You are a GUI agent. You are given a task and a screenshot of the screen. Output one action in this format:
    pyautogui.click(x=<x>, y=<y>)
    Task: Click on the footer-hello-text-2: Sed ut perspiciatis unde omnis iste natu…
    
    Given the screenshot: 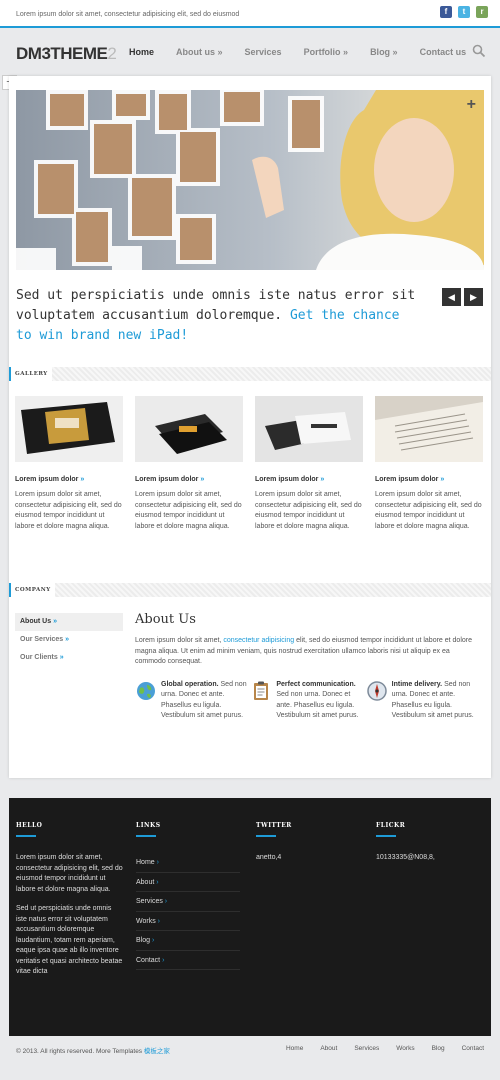 What is the action you would take?
    pyautogui.click(x=69, y=940)
    